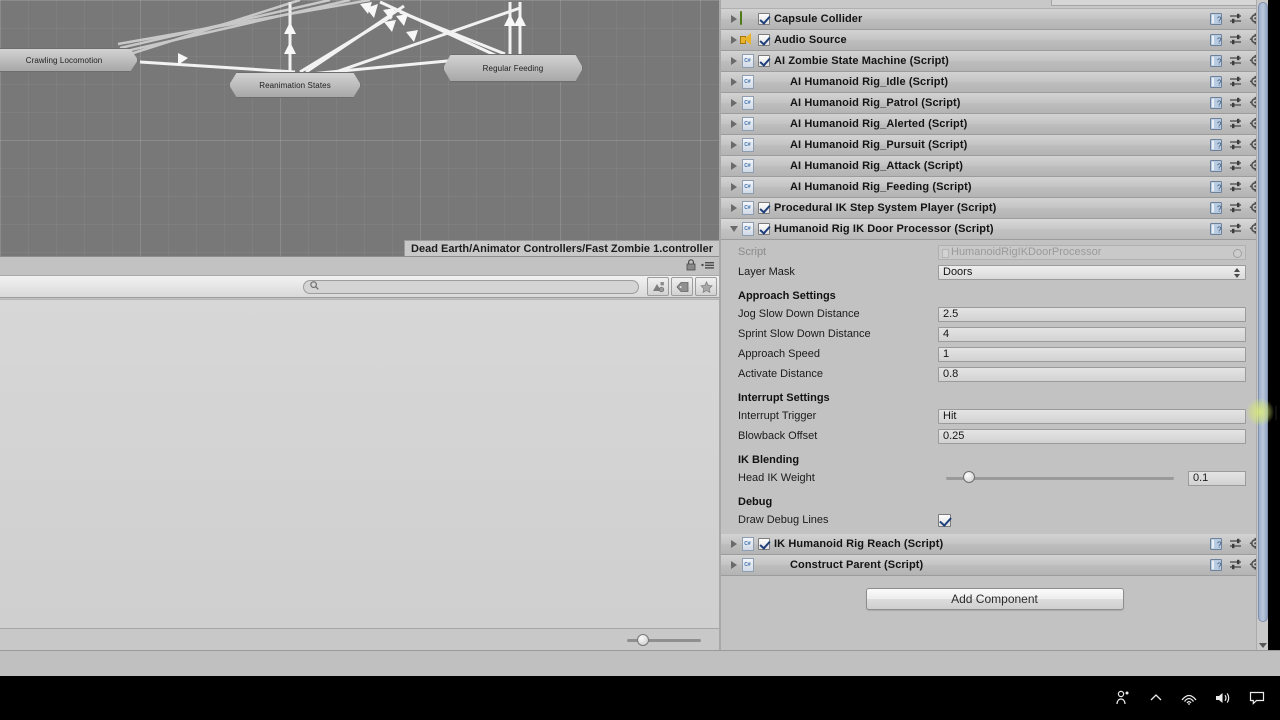 Image resolution: width=1280 pixels, height=720 pixels. Describe the element at coordinates (643, 639) in the screenshot. I see `zoom-slider-knob` at that location.